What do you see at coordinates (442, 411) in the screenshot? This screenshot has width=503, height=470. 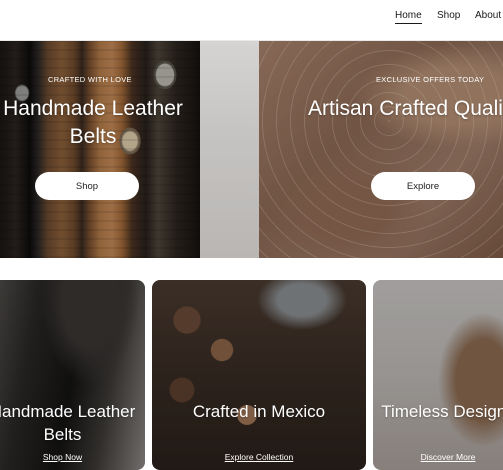 I see `card-title-designs: Timeless Designs` at bounding box center [442, 411].